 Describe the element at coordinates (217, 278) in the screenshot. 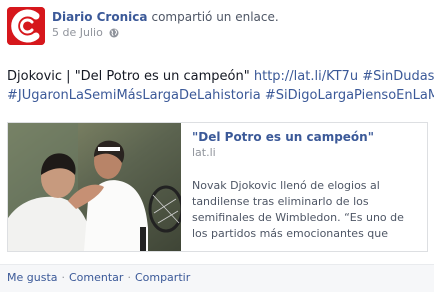

I see `post-actions-bar: Me gusta · Comentar · Compartir` at that location.